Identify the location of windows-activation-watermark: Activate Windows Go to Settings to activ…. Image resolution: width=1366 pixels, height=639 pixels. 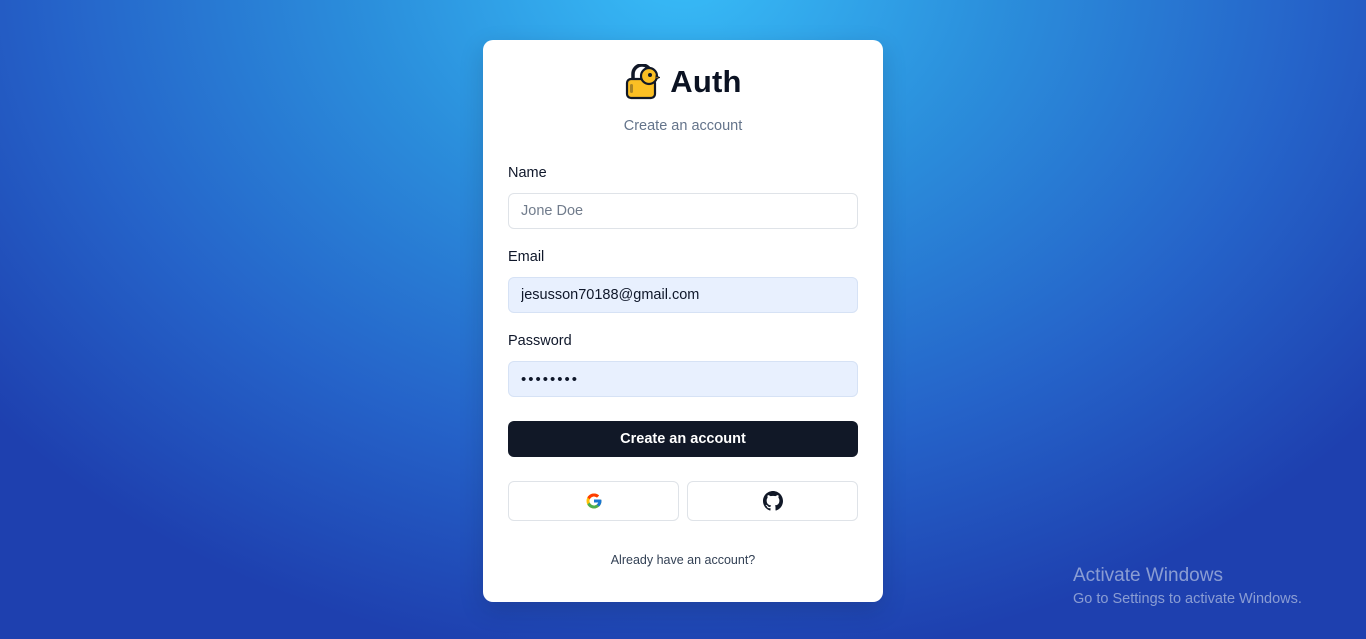
(1187, 587).